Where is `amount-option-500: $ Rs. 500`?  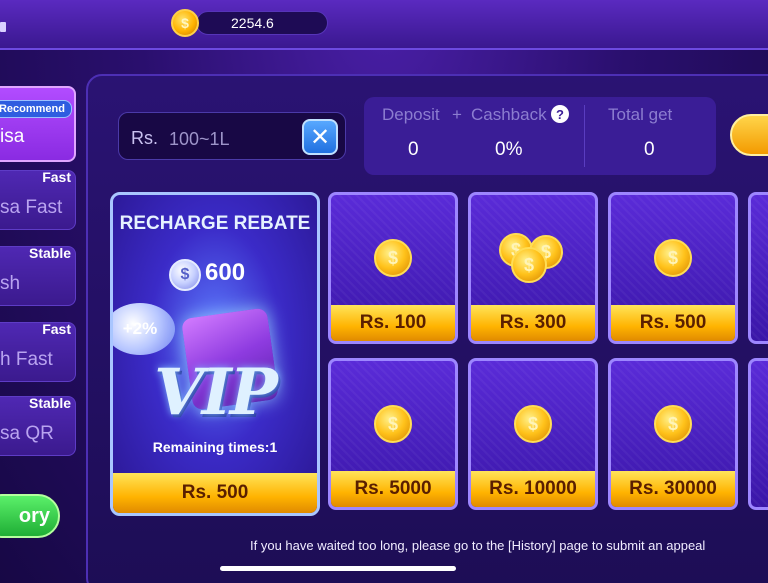 amount-option-500: $ Rs. 500 is located at coordinates (673, 268).